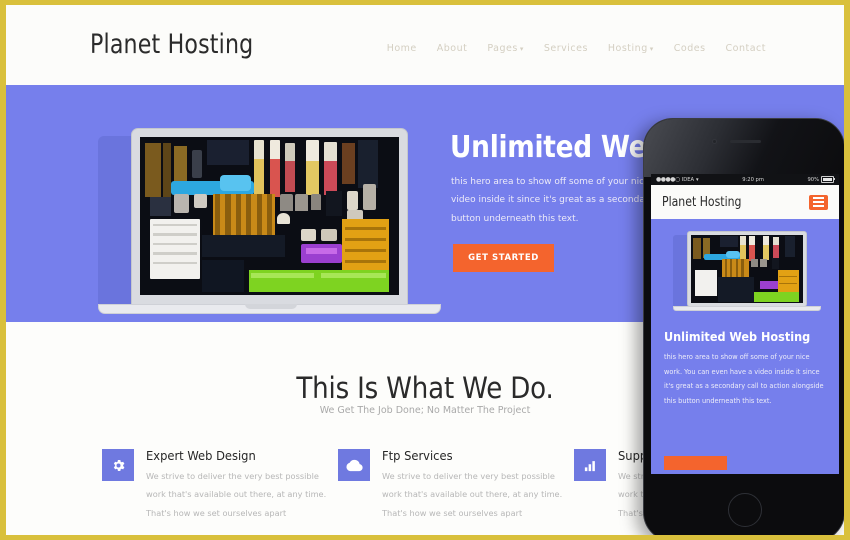 The height and width of the screenshot is (540, 850). Describe the element at coordinates (171, 44) in the screenshot. I see `site-logo: Planet Hosting` at that location.